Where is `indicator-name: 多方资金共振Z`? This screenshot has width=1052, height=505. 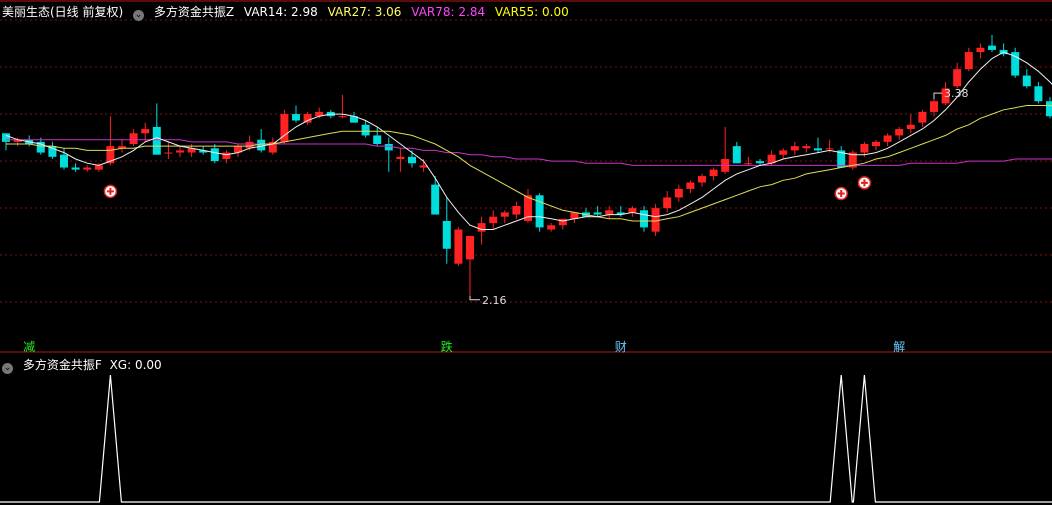
indicator-name: 多方资金共振Z is located at coordinates (194, 12).